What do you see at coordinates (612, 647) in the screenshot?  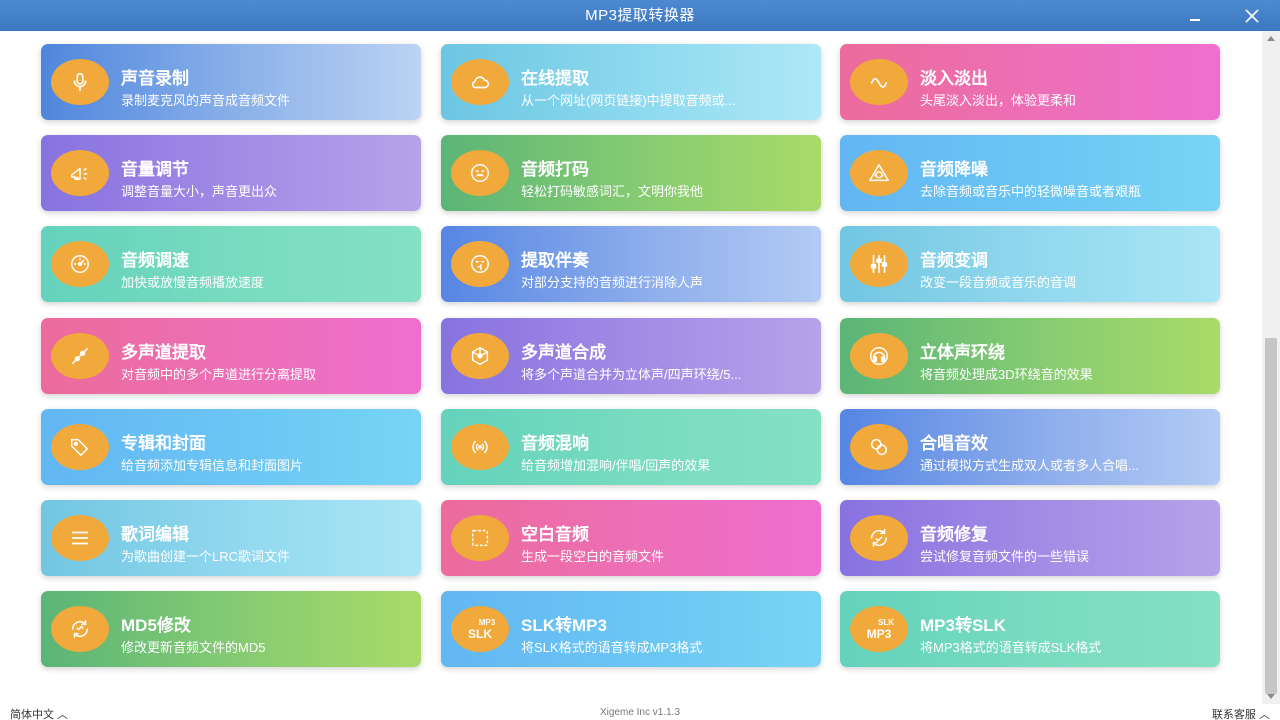 I see `feature-card-description: 将SLK格式的语音转成MP3格式` at bounding box center [612, 647].